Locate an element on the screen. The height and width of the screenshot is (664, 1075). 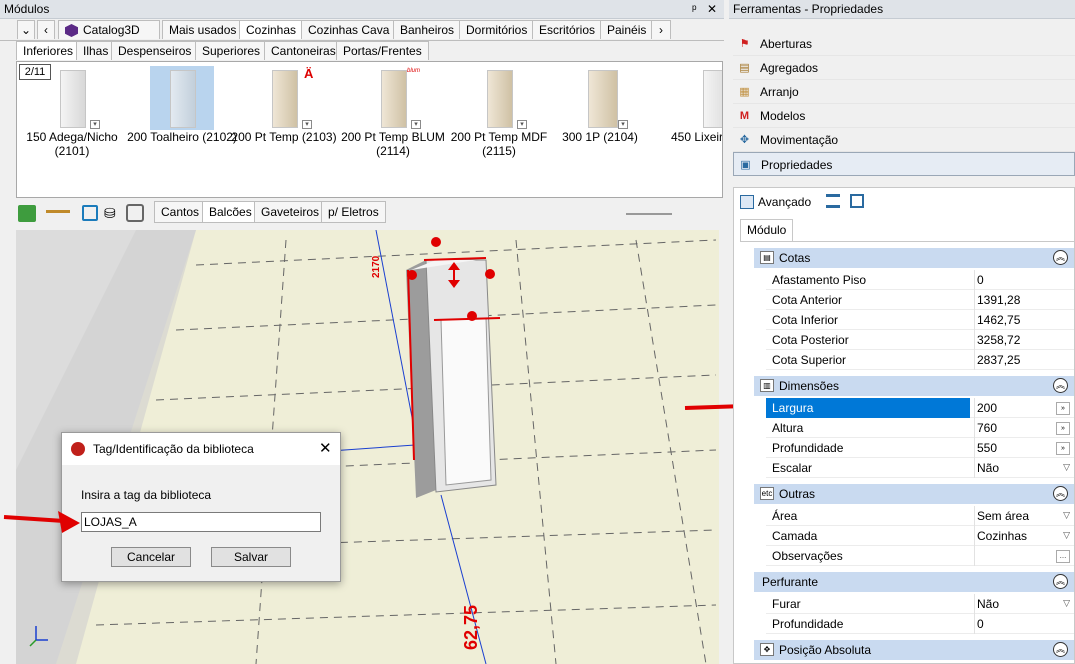
prop-row: Afastamento Piso 0 is located at coordinates (920, 280).